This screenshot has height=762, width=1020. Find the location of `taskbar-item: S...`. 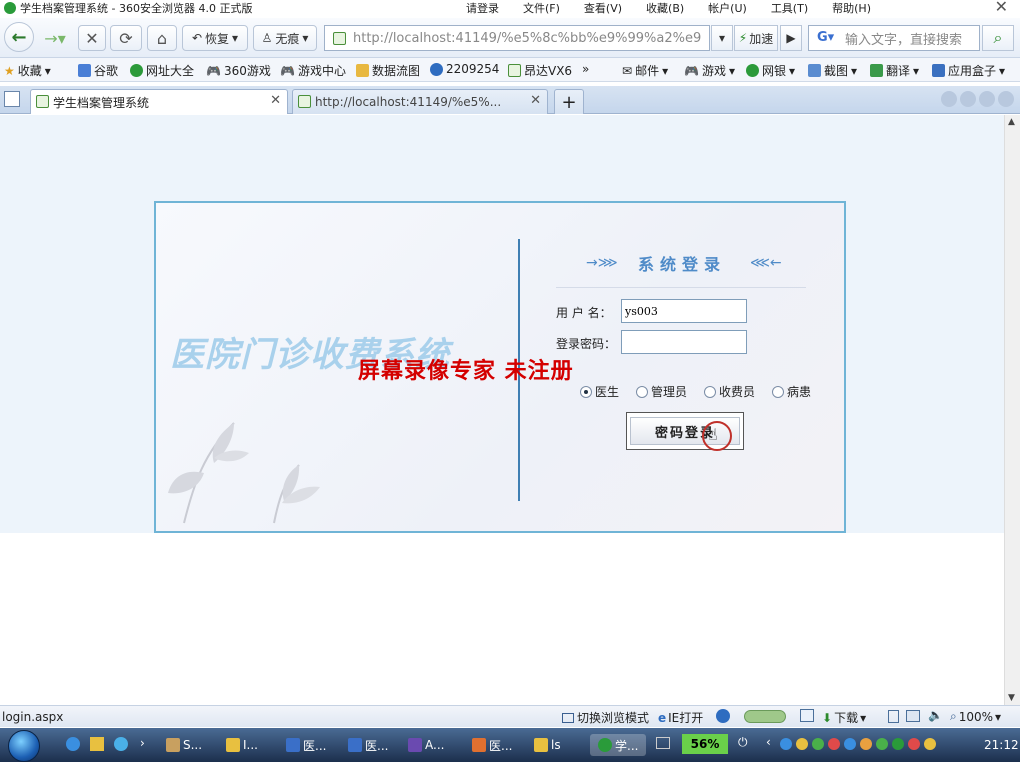

taskbar-item: S... is located at coordinates (184, 745).